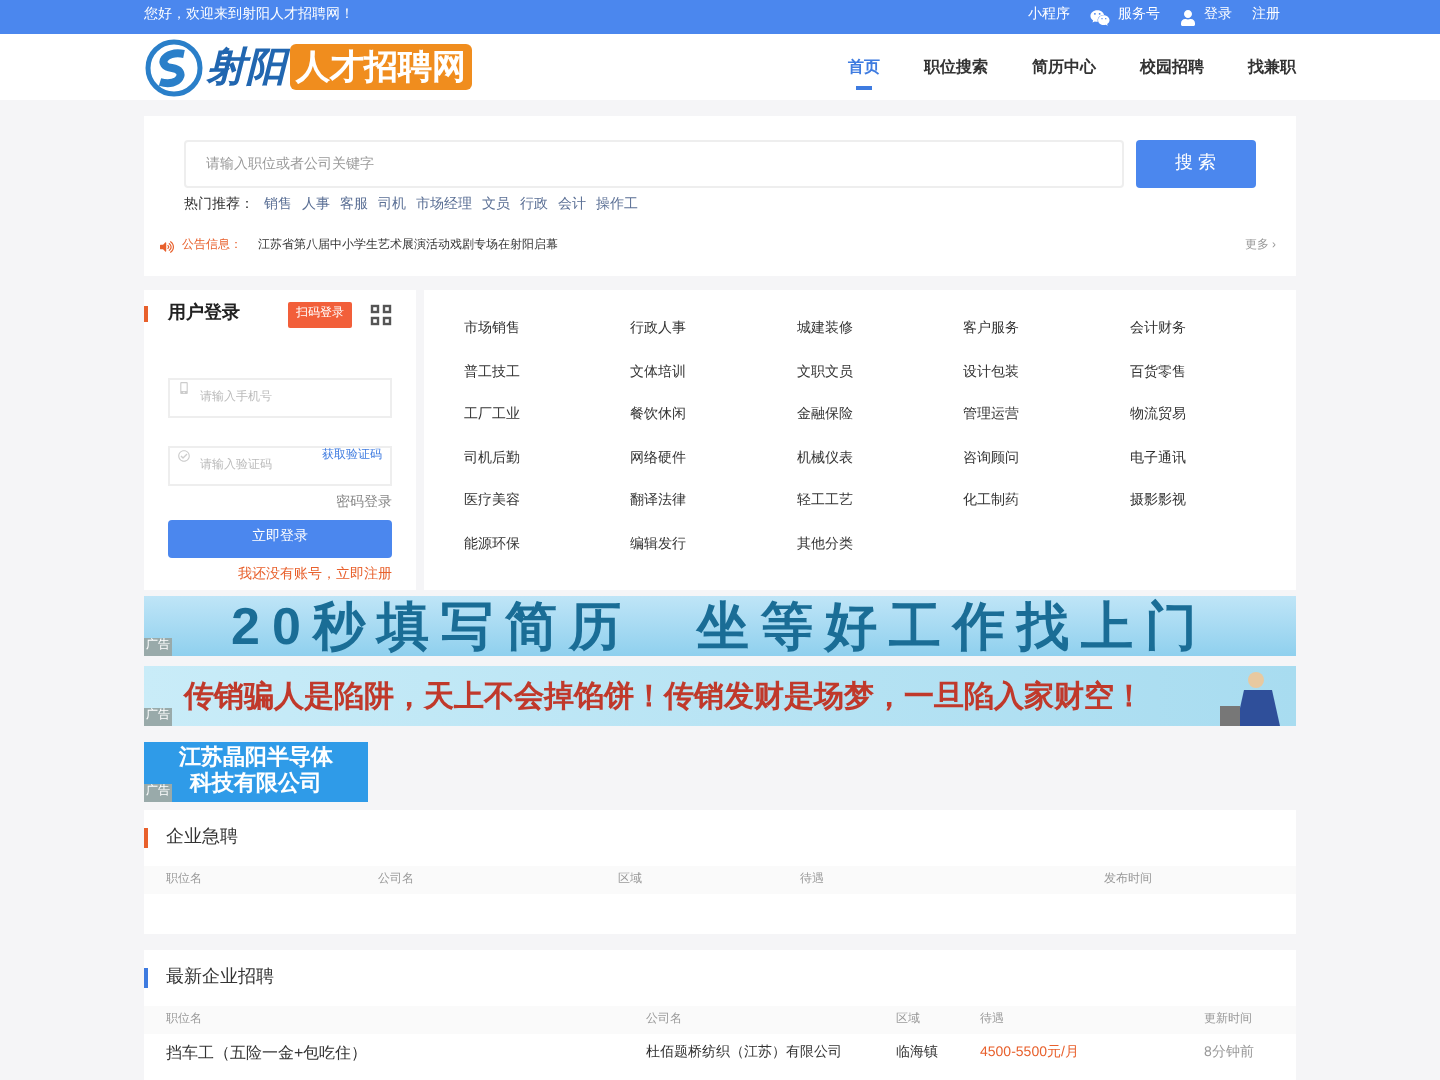 The image size is (1440, 1080). What do you see at coordinates (1196, 164) in the screenshot?
I see `search-button: 搜 索` at bounding box center [1196, 164].